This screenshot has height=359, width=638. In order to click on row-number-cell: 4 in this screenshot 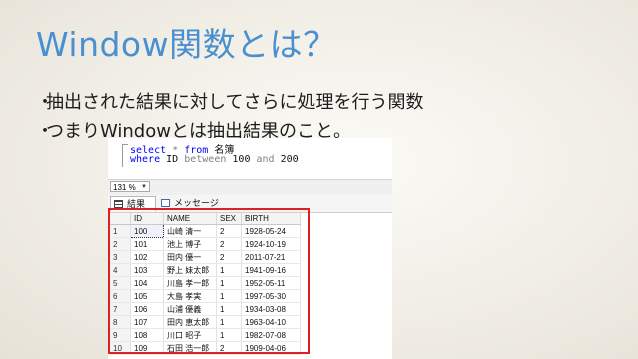, I will do `click(120, 270)`.